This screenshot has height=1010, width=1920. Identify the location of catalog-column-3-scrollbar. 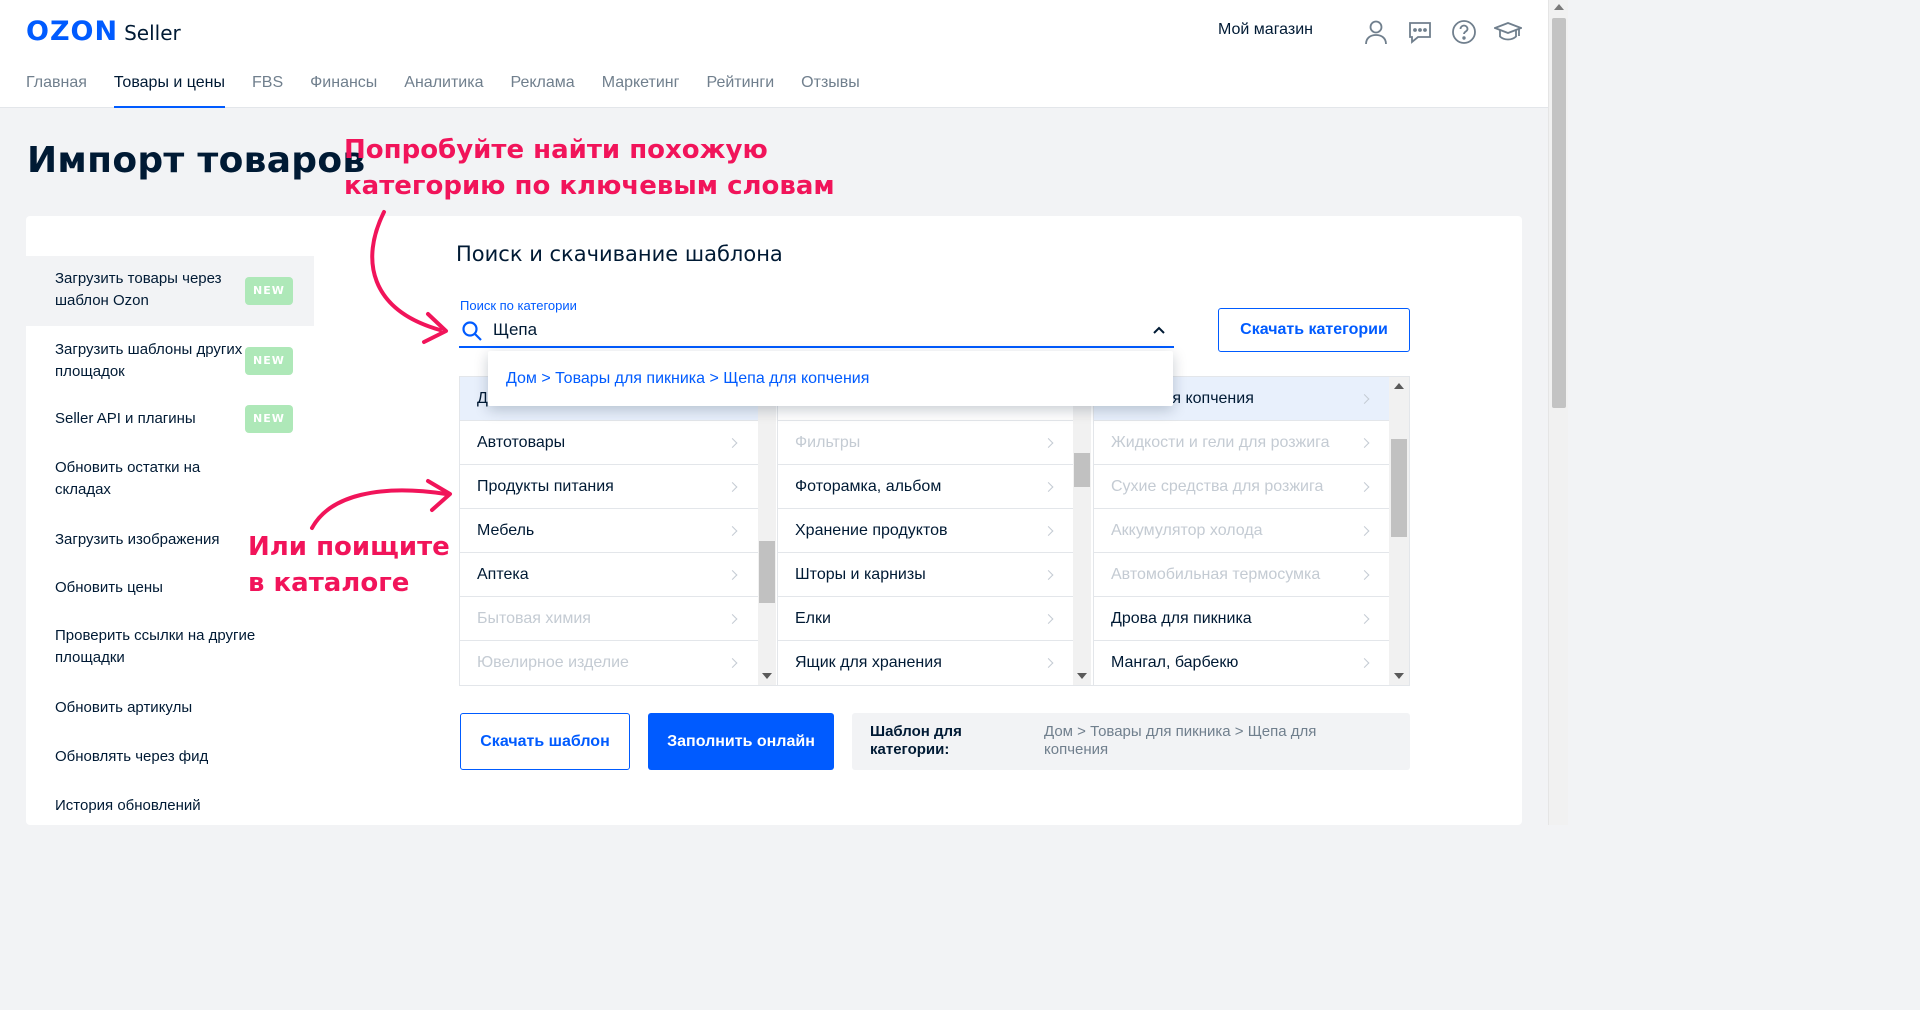
(1399, 531).